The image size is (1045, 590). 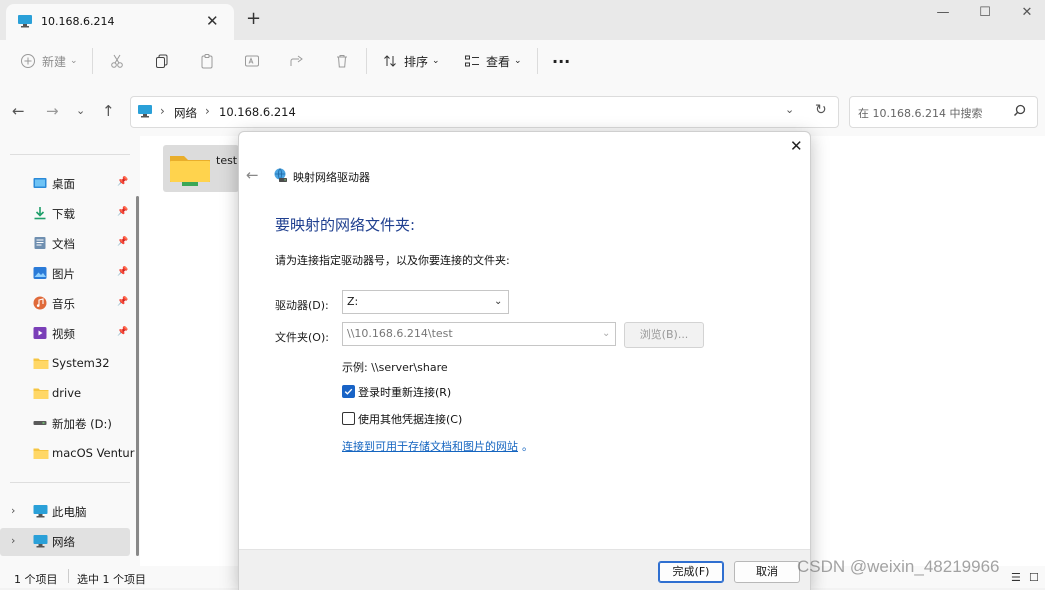 I want to click on minimize-button: —, so click(x=943, y=13).